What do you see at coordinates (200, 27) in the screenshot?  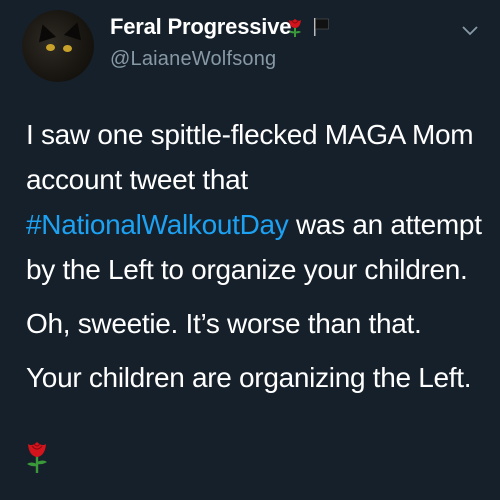 I see `display-name: Feral Progressive` at bounding box center [200, 27].